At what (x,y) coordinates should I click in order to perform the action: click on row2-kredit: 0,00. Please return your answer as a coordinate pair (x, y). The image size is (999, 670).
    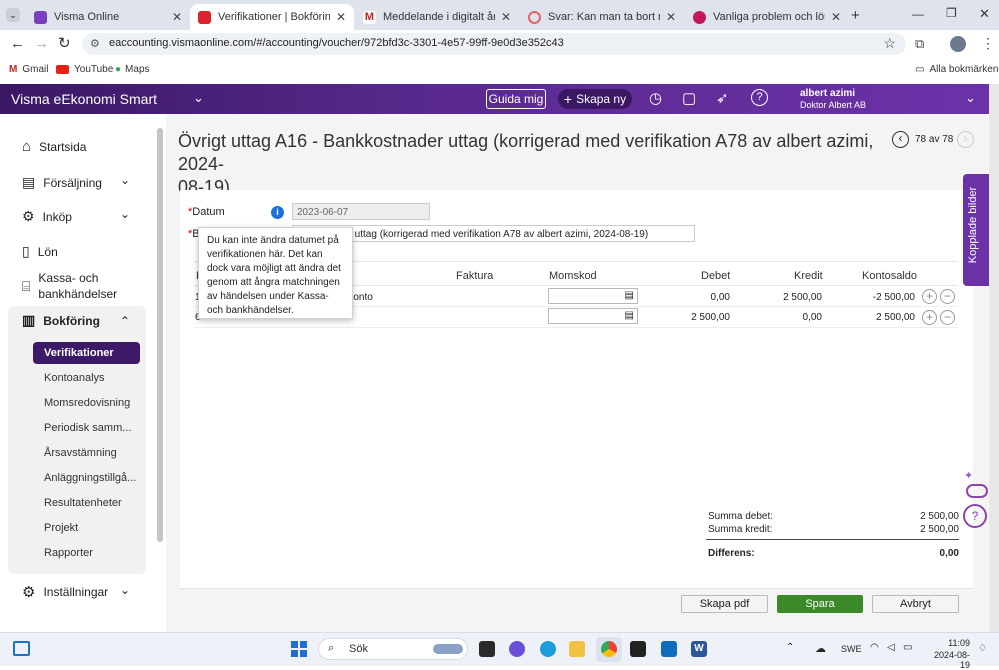
    Looking at the image, I should click on (782, 317).